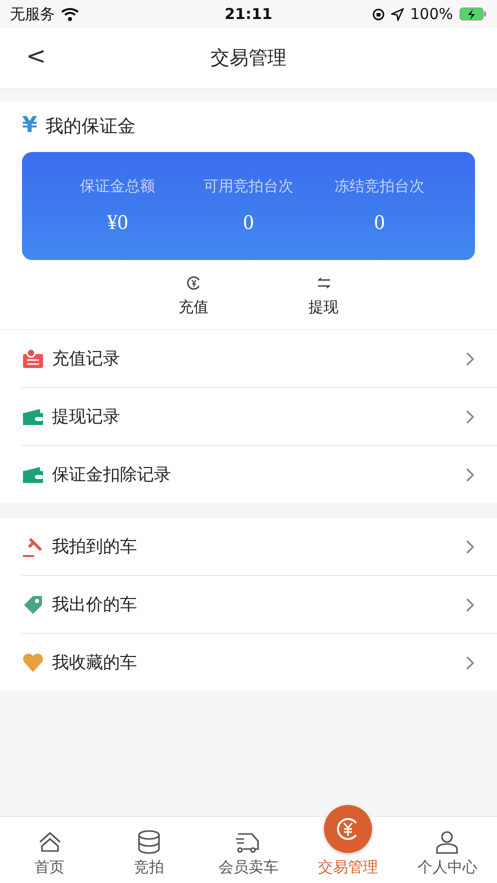  Describe the element at coordinates (473, 14) in the screenshot. I see `battery-charging-icon` at that location.